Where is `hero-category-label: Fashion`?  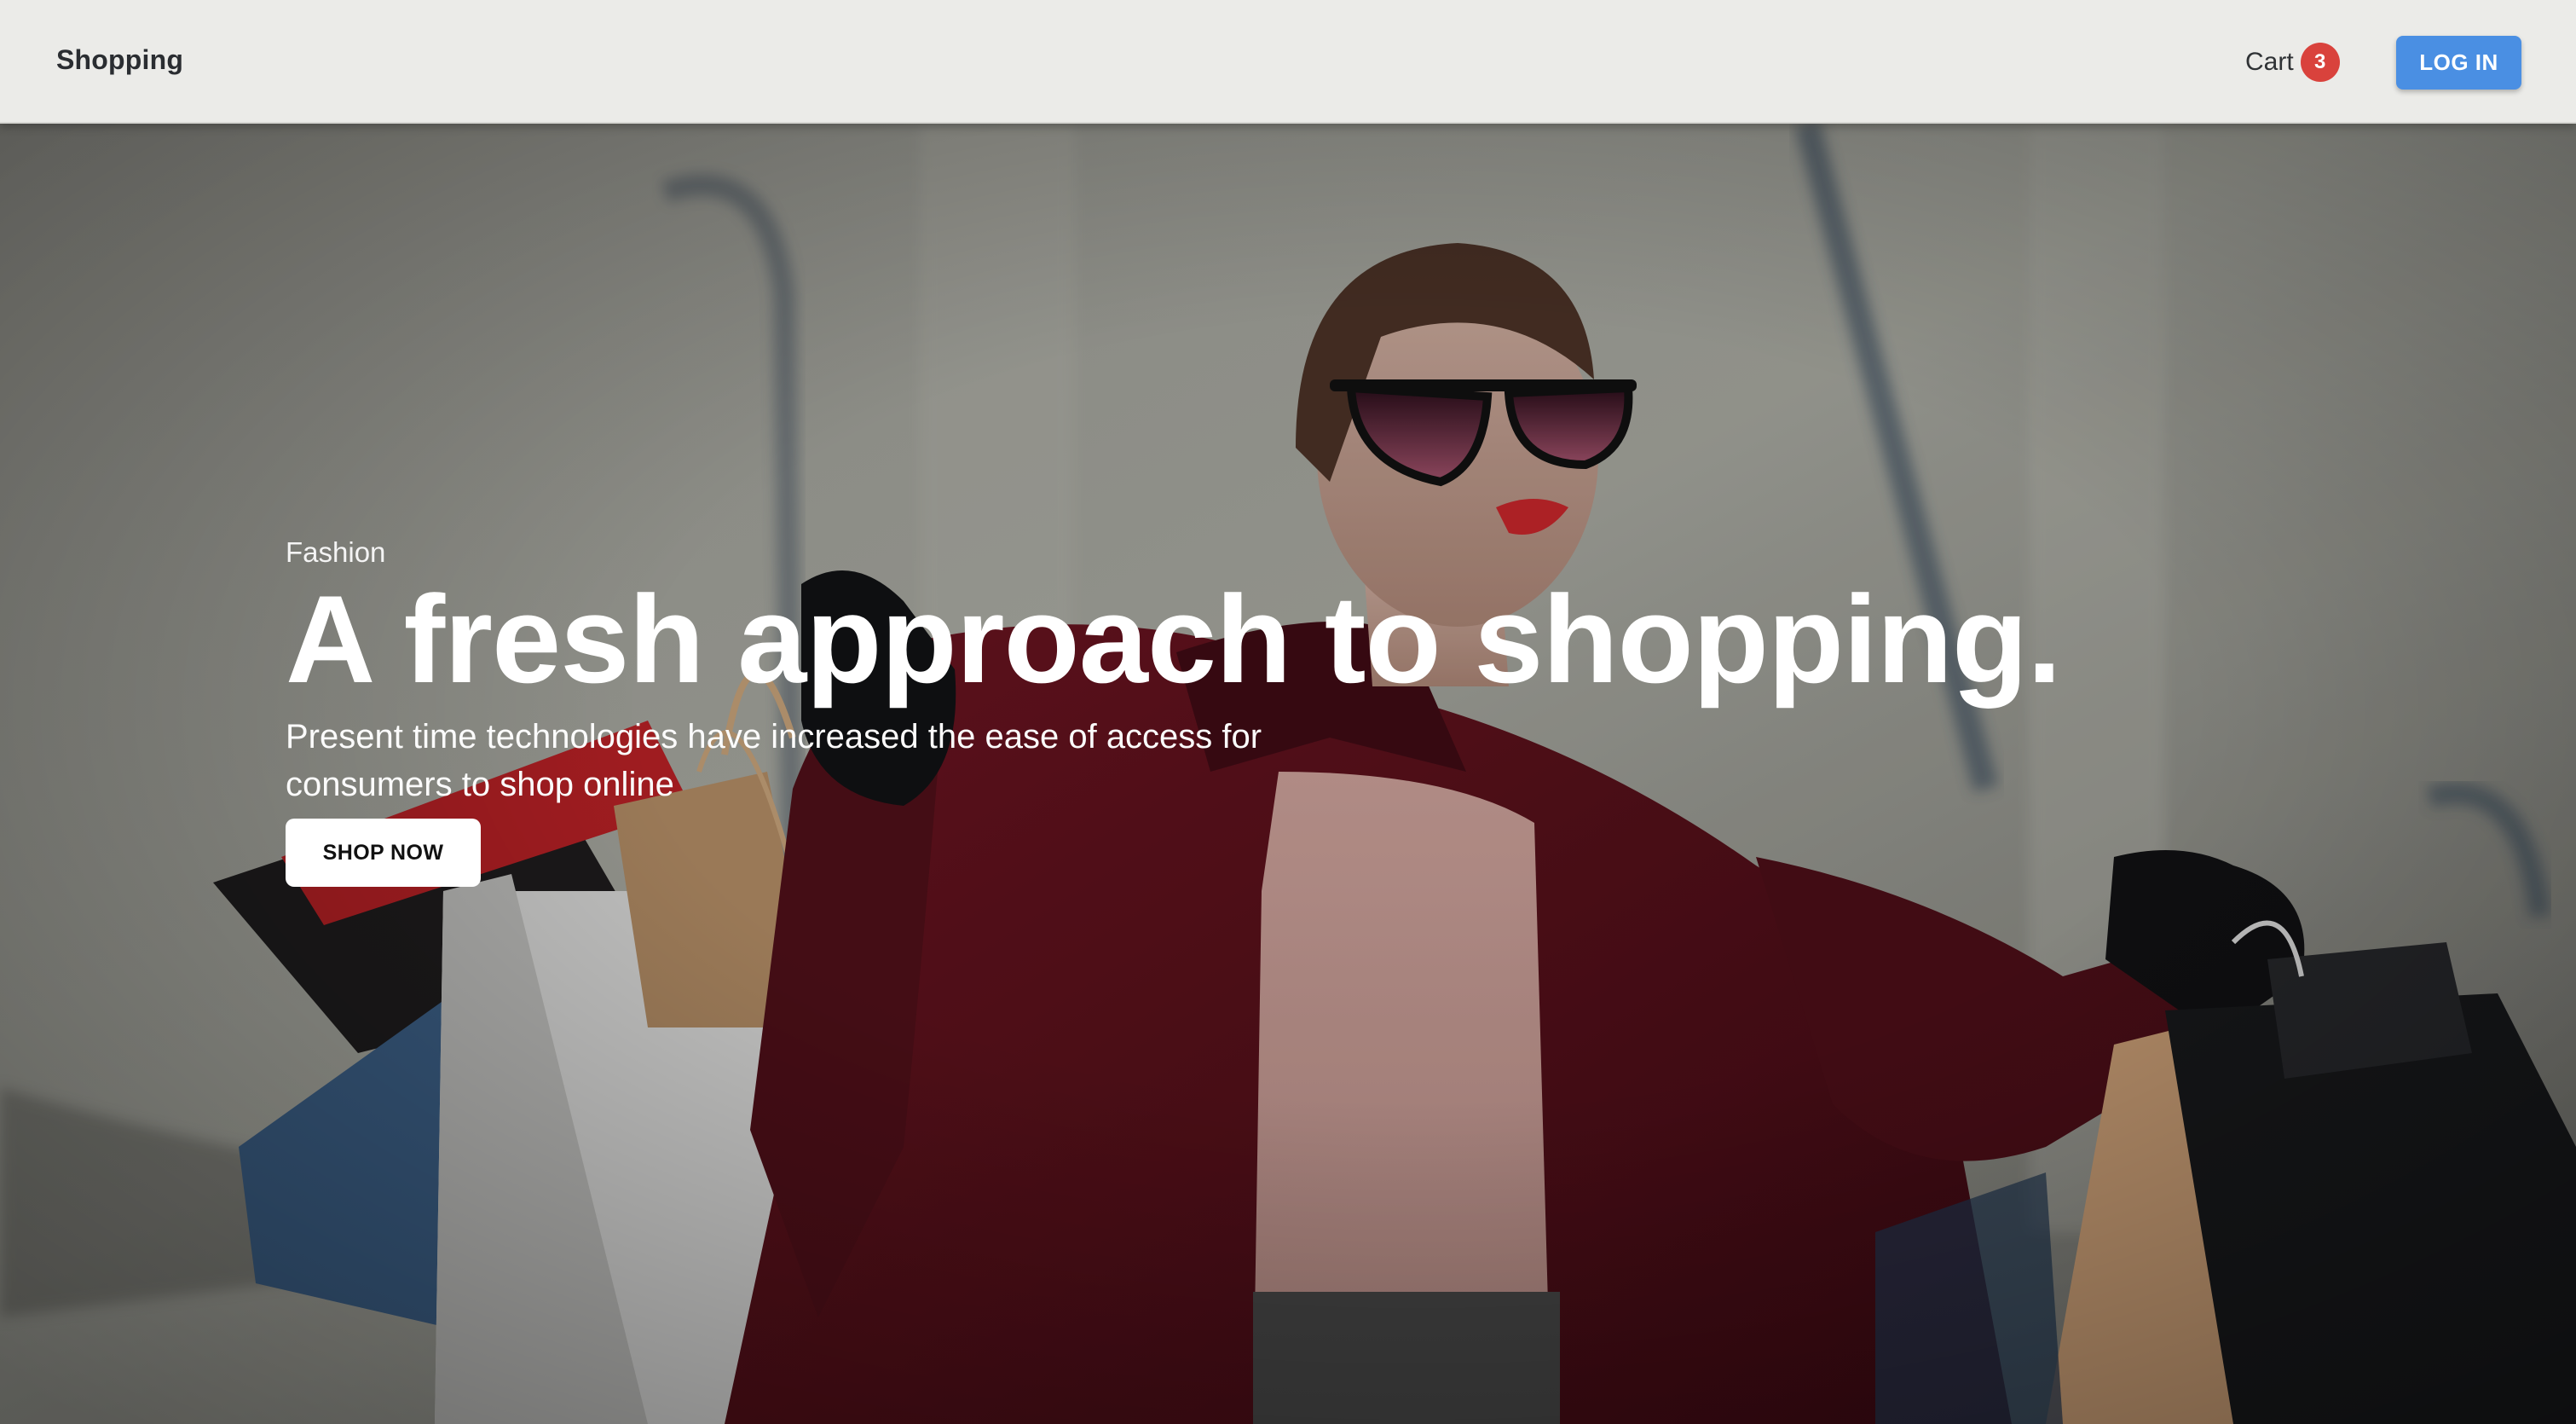
hero-category-label: Fashion is located at coordinates (336, 552).